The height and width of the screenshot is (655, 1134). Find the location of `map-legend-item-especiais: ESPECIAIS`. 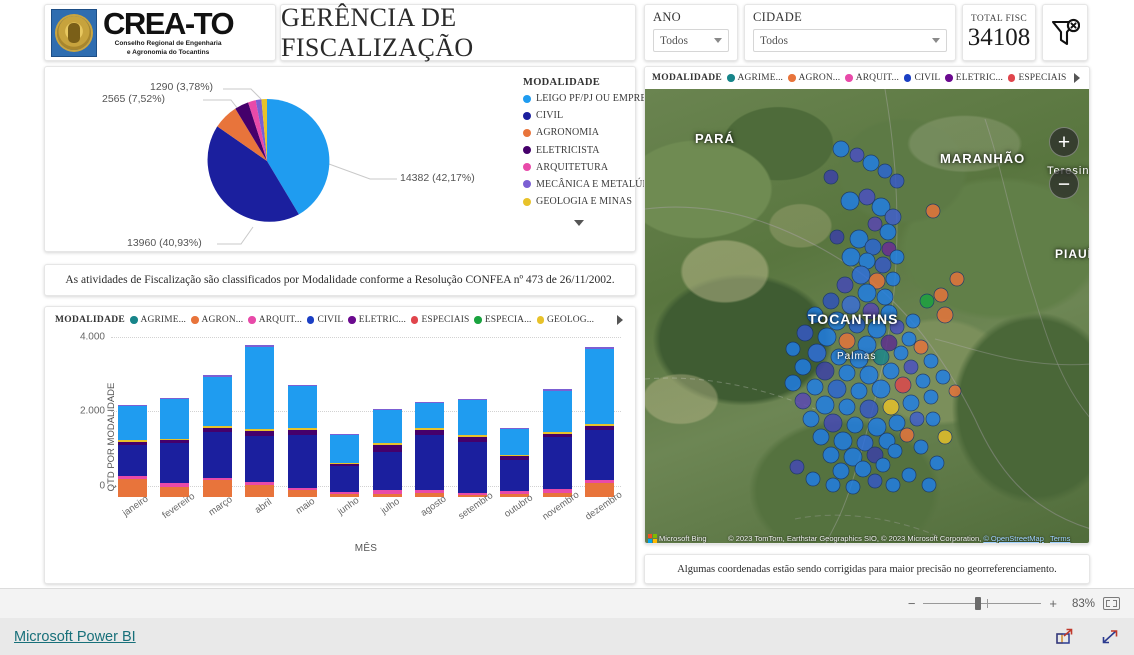

map-legend-item-especiais: ESPECIAIS is located at coordinates (1037, 78).